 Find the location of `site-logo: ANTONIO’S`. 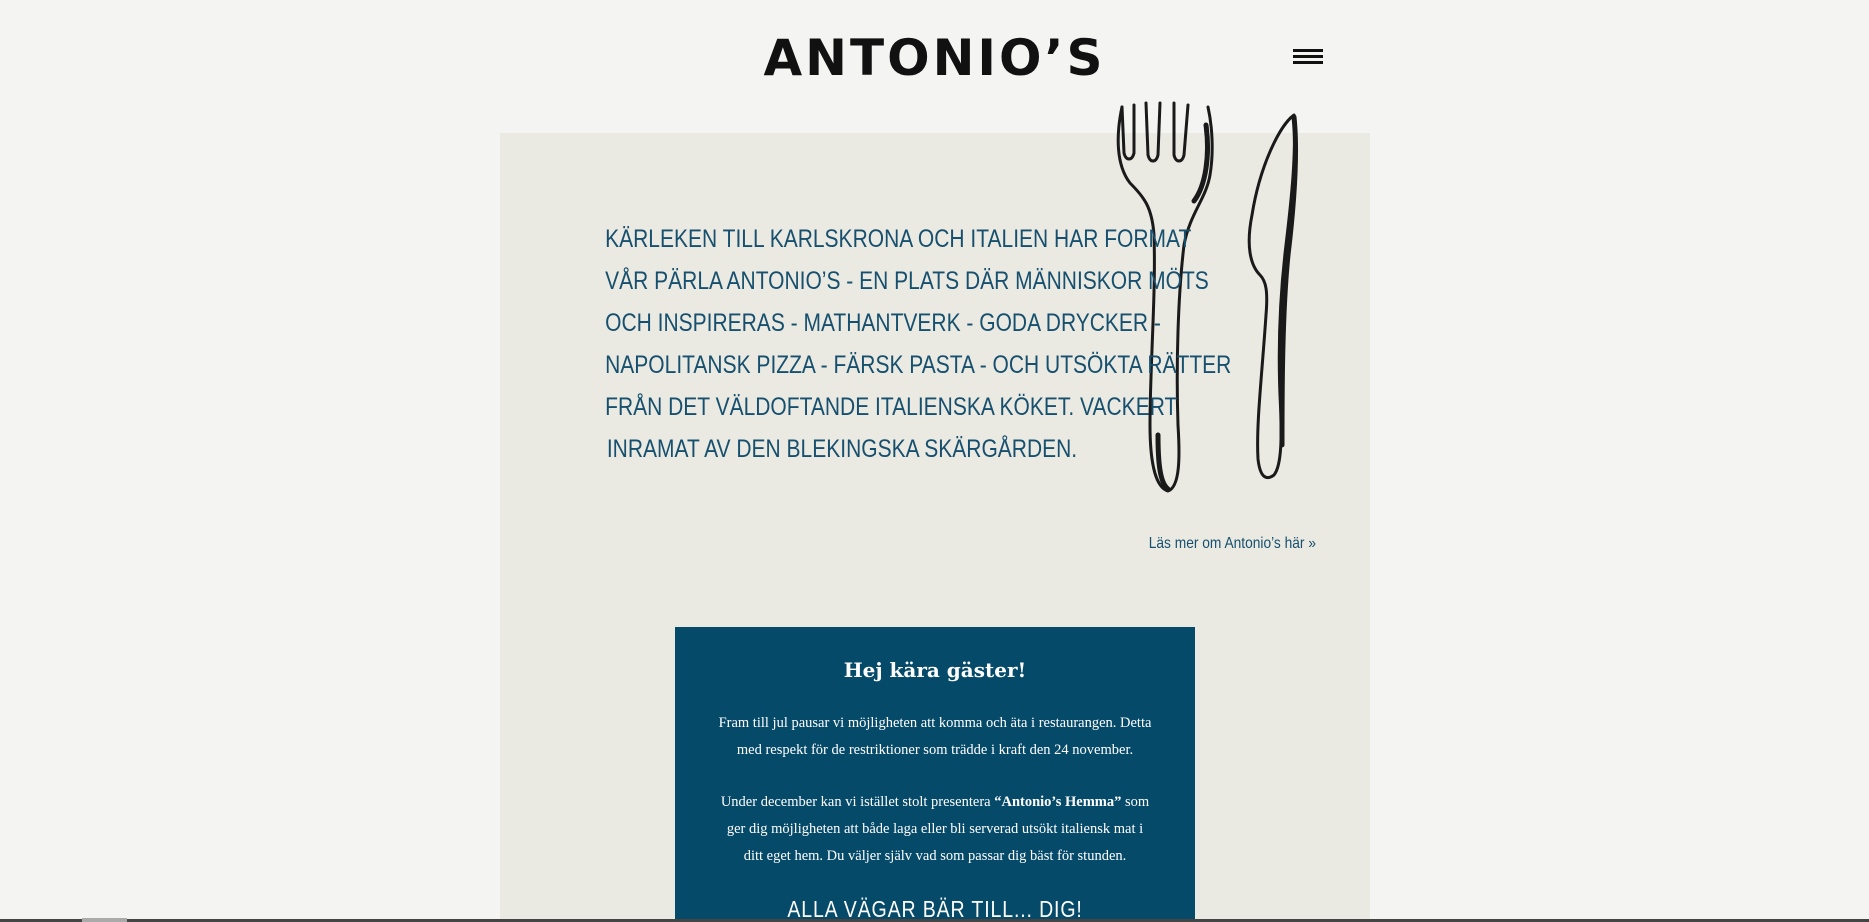

site-logo: ANTONIO’S is located at coordinates (934, 58).